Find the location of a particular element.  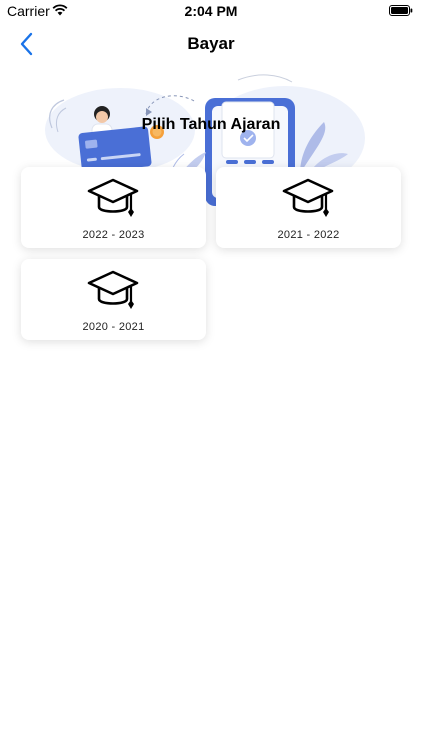

year-card-2022-2023: 2022 - 2023 is located at coordinates (113, 207).